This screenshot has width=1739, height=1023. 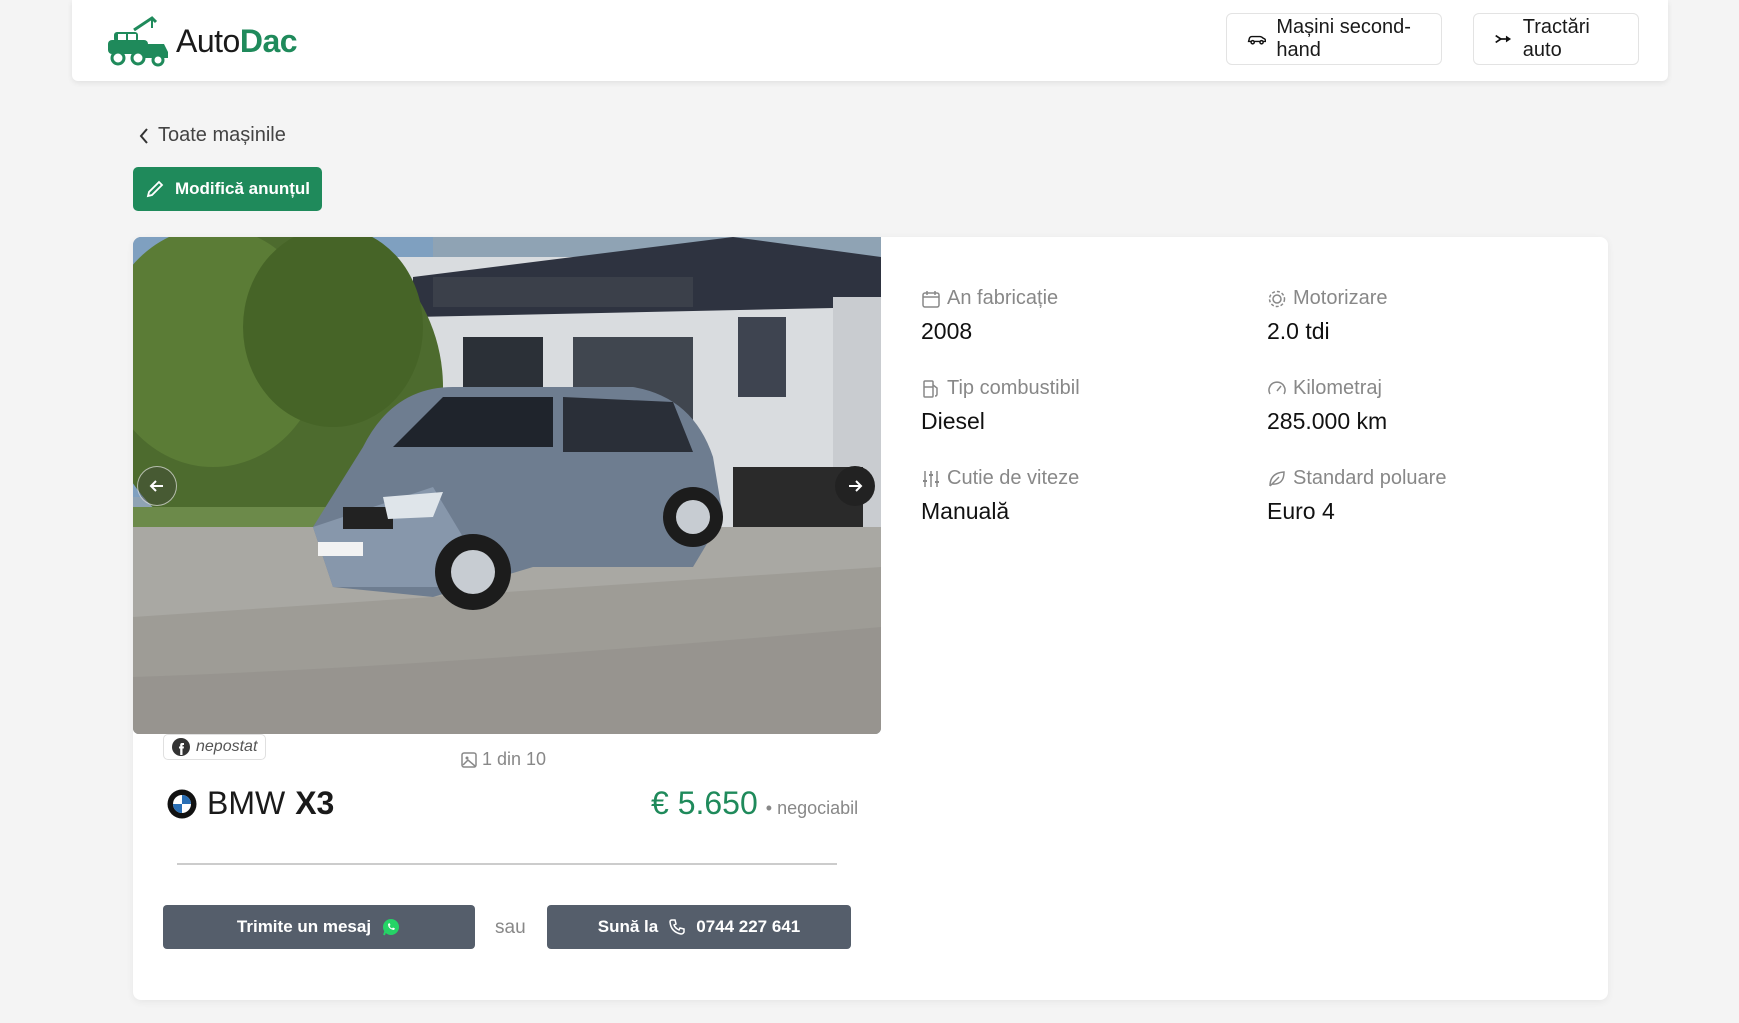 What do you see at coordinates (870, 40) in the screenshot?
I see `site-header: AutoDac Mașini second-hand Tractări auto` at bounding box center [870, 40].